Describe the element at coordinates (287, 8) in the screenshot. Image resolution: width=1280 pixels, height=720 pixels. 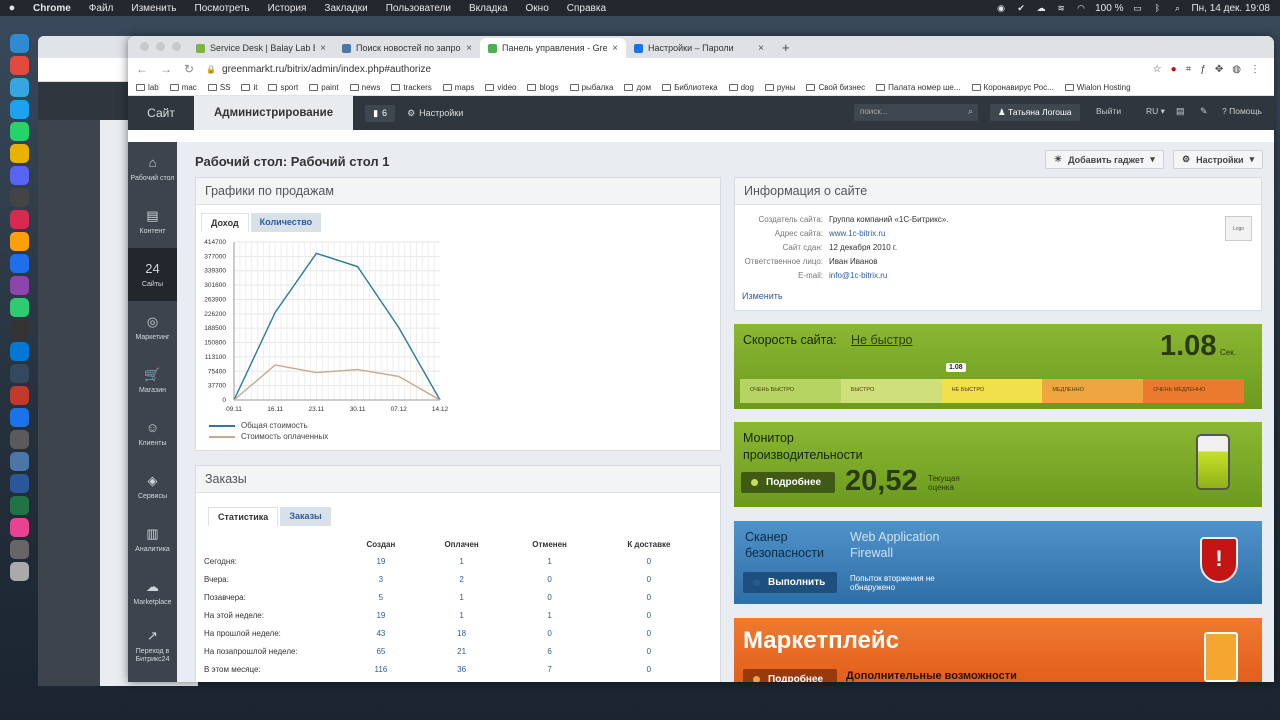
I see `menu-item: История` at that location.